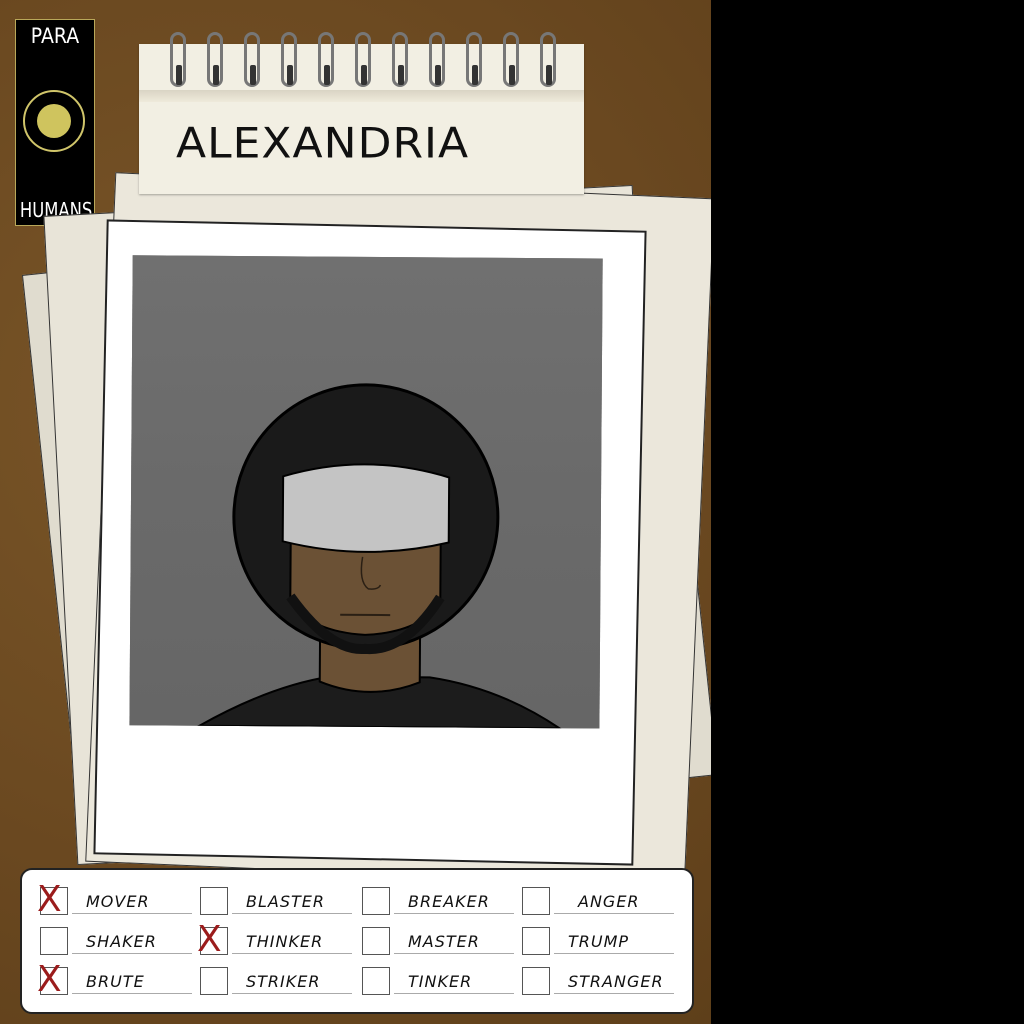  What do you see at coordinates (120, 940) in the screenshot?
I see `checkbox-shaker: SHAKER` at bounding box center [120, 940].